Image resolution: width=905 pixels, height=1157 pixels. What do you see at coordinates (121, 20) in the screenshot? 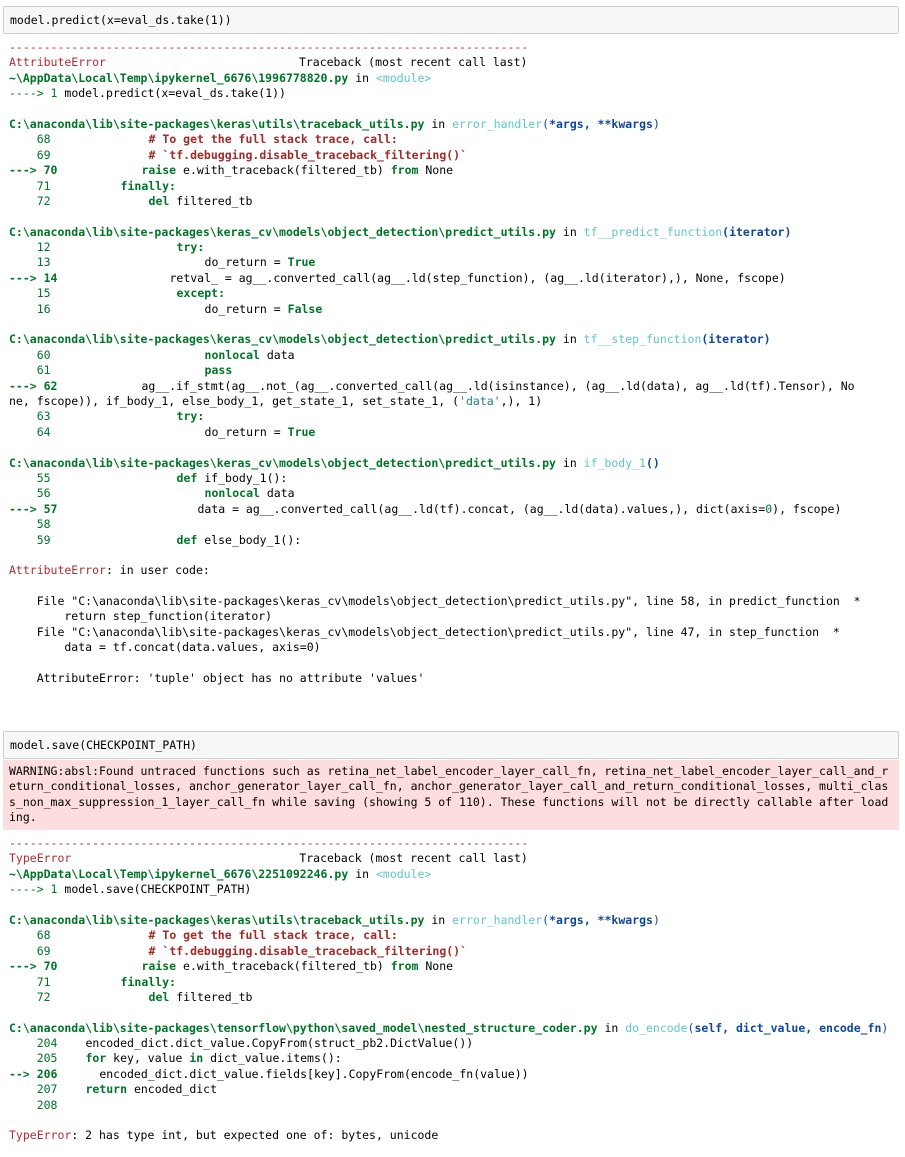
I see `code-text: model.predict(x=eval_ds.take(1))` at bounding box center [121, 20].